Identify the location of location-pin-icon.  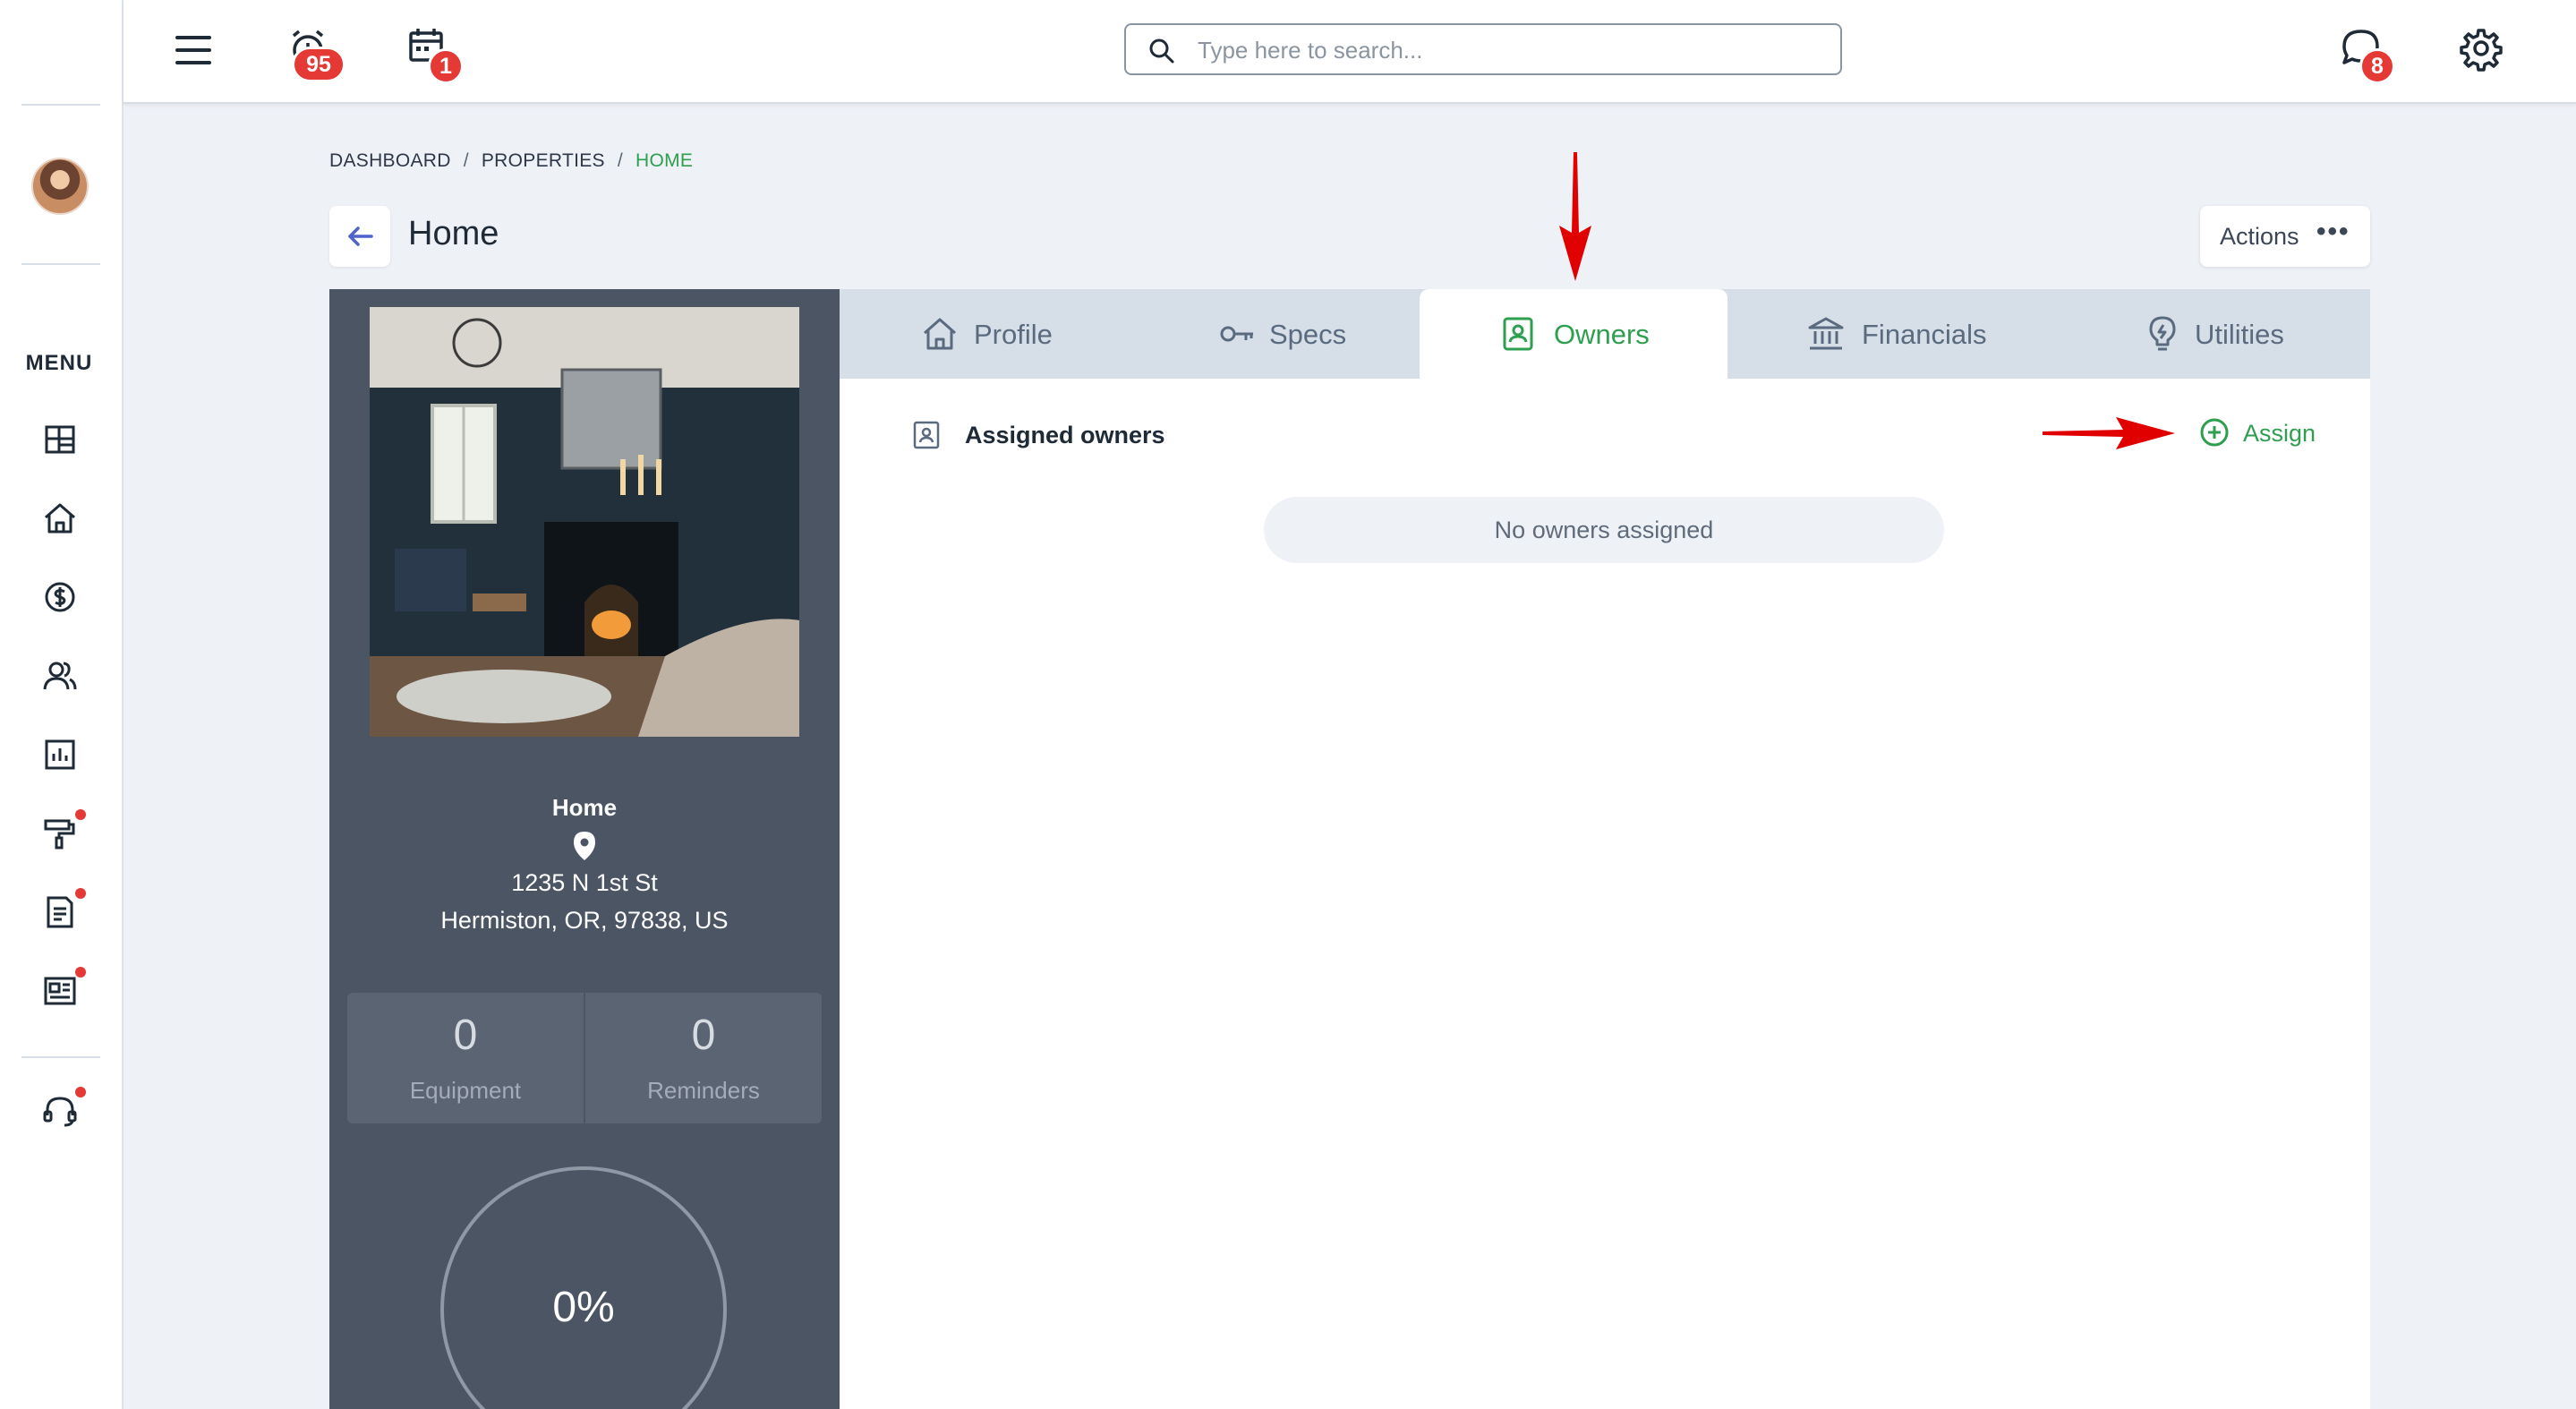
(584, 846).